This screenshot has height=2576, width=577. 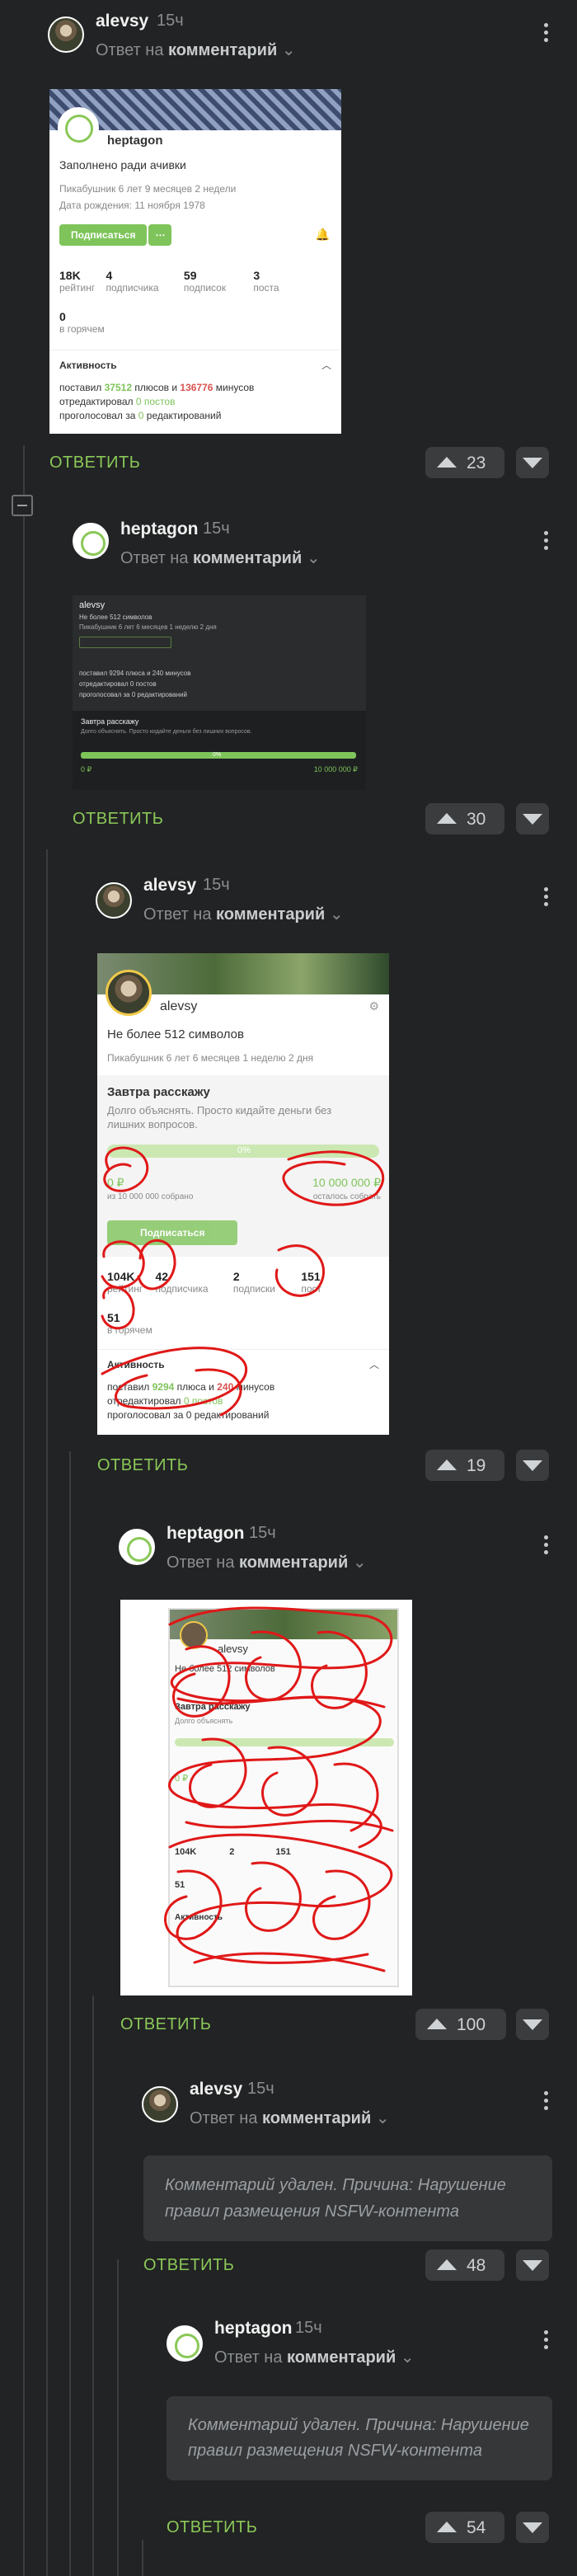 What do you see at coordinates (464, 2265) in the screenshot?
I see `upvote-button: 48` at bounding box center [464, 2265].